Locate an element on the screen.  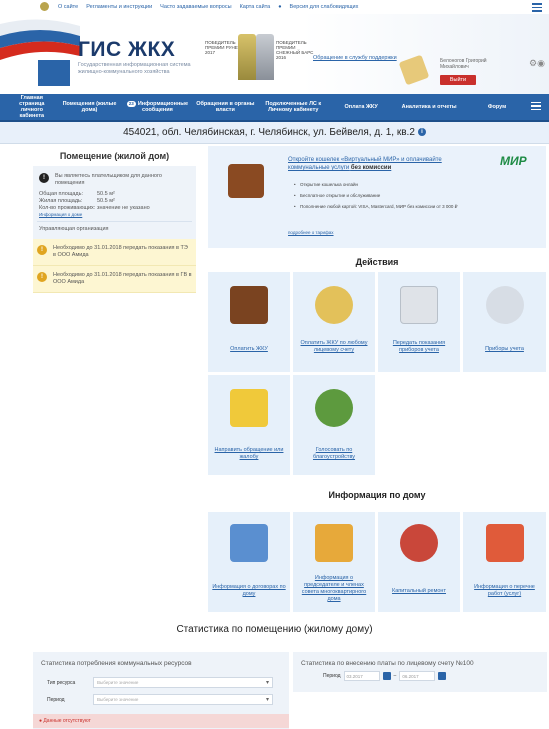
award-snow-leopard: ПОБЕДИТЕЛЬ ПРЕМИИ СНЕЖНЫЙ БАРС 2016 is located at coordinates (295, 50).